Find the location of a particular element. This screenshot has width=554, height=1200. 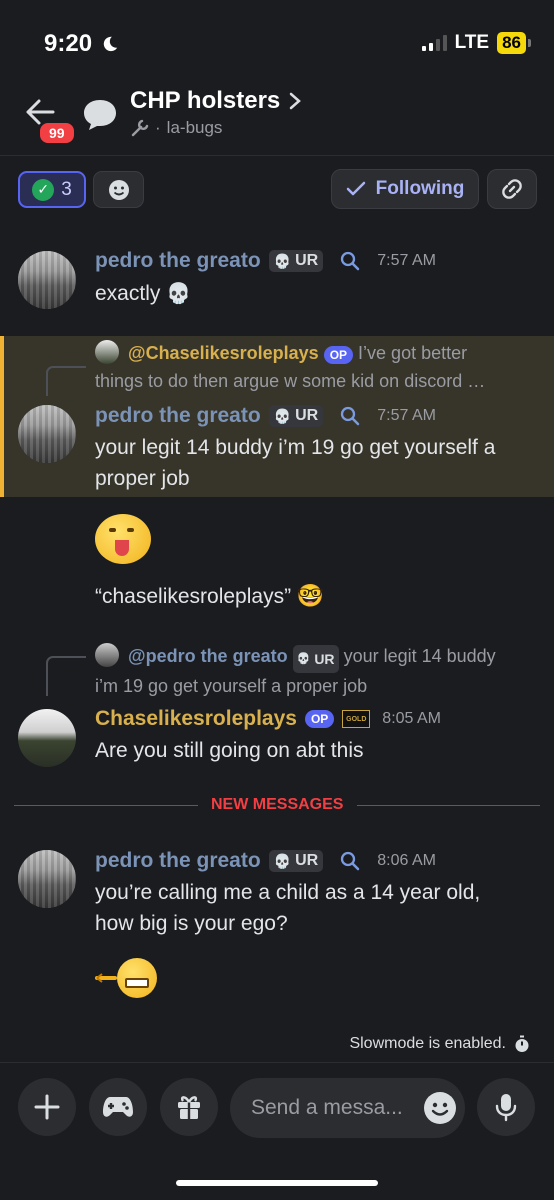

channel-title: CHP holsters is located at coordinates (216, 101).